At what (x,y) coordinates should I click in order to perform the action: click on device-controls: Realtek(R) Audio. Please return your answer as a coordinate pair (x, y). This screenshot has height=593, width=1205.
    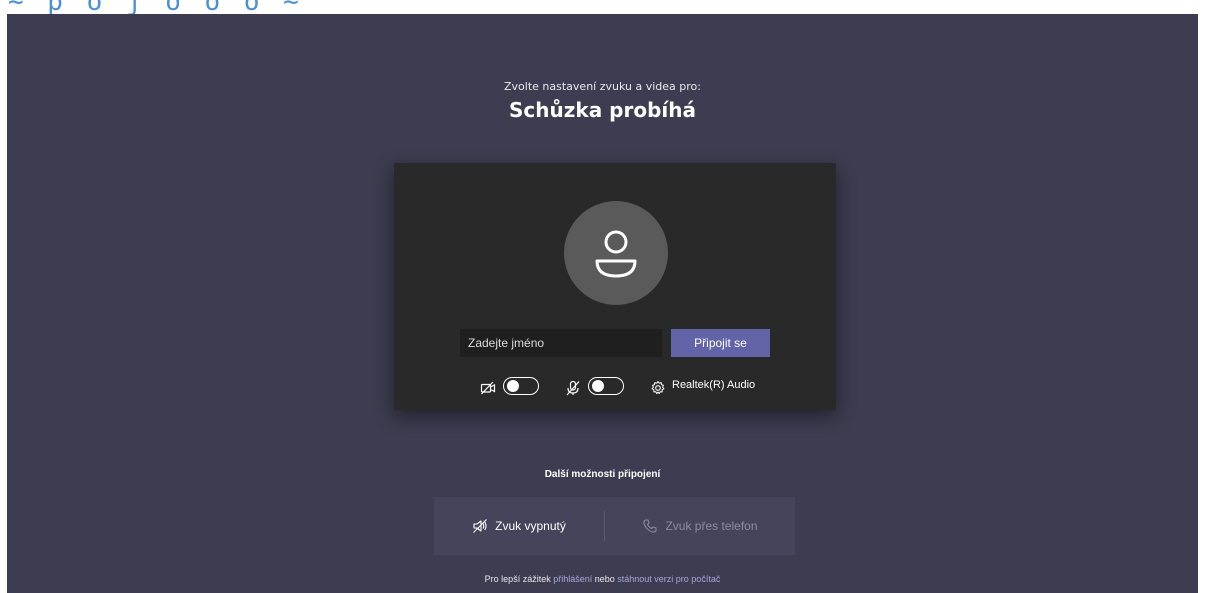
    Looking at the image, I should click on (615, 388).